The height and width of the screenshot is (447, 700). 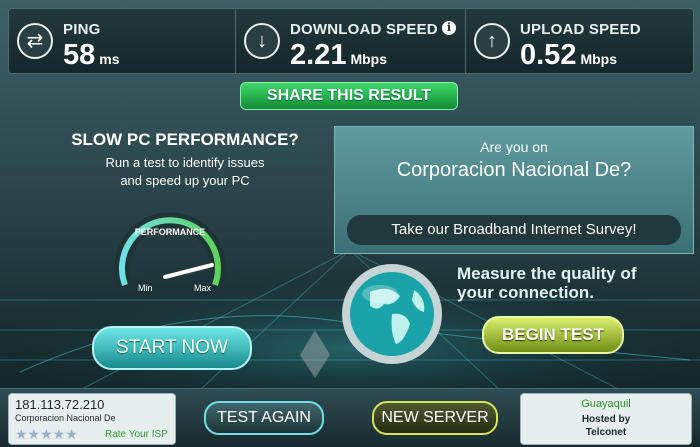 What do you see at coordinates (606, 432) in the screenshot?
I see `host-name: Telconet` at bounding box center [606, 432].